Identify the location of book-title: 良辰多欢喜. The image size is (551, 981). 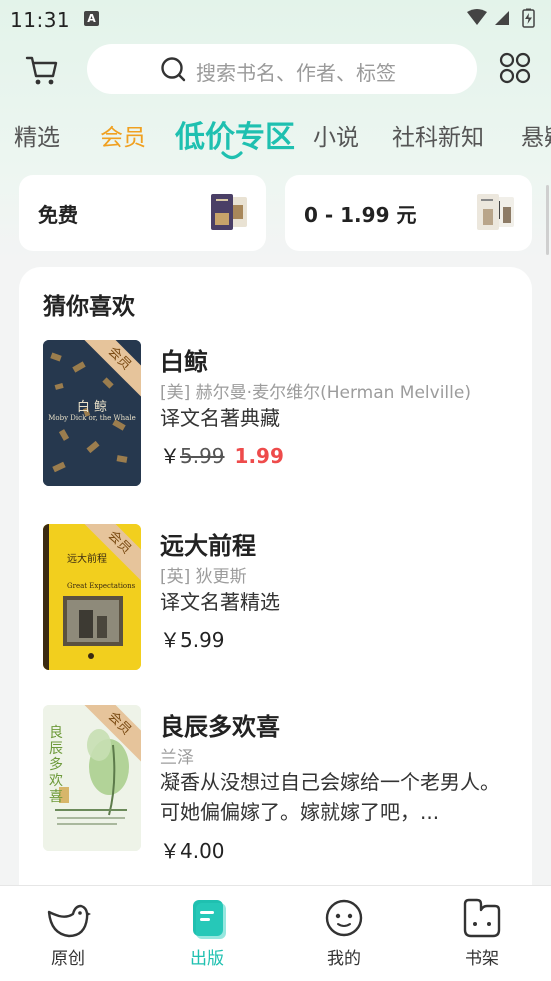
(220, 727).